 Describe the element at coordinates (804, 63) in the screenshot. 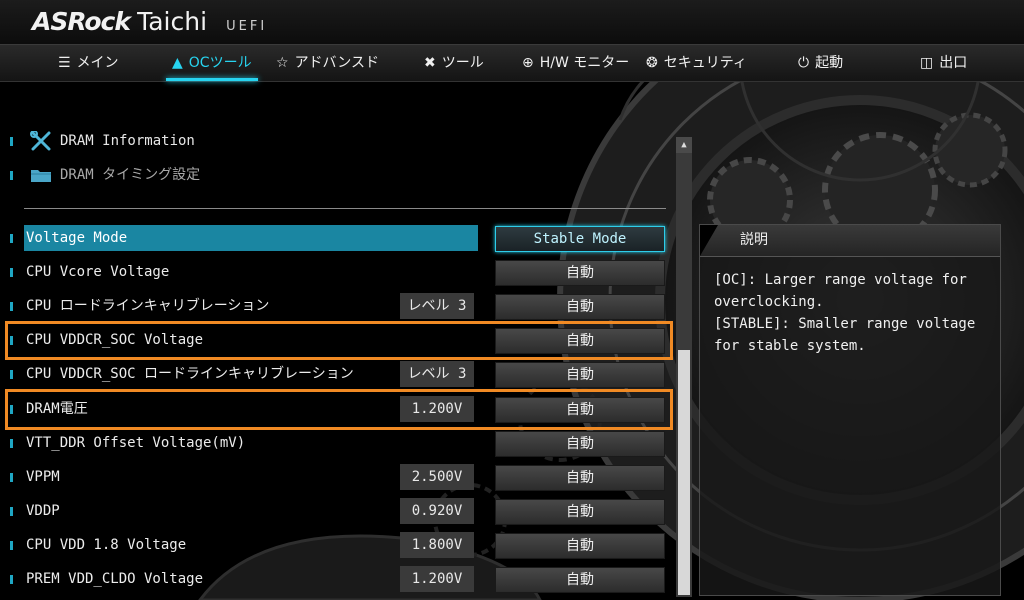

I see `power-icon: ⏻` at that location.